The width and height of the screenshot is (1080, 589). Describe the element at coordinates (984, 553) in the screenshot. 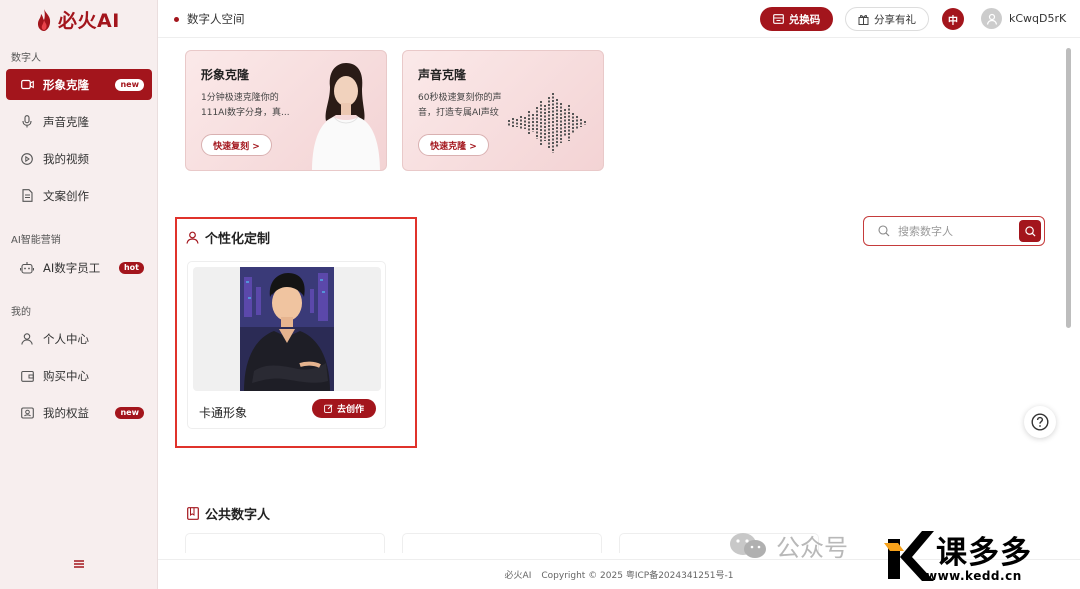

I see `kedd-brand-name: 课多多` at that location.